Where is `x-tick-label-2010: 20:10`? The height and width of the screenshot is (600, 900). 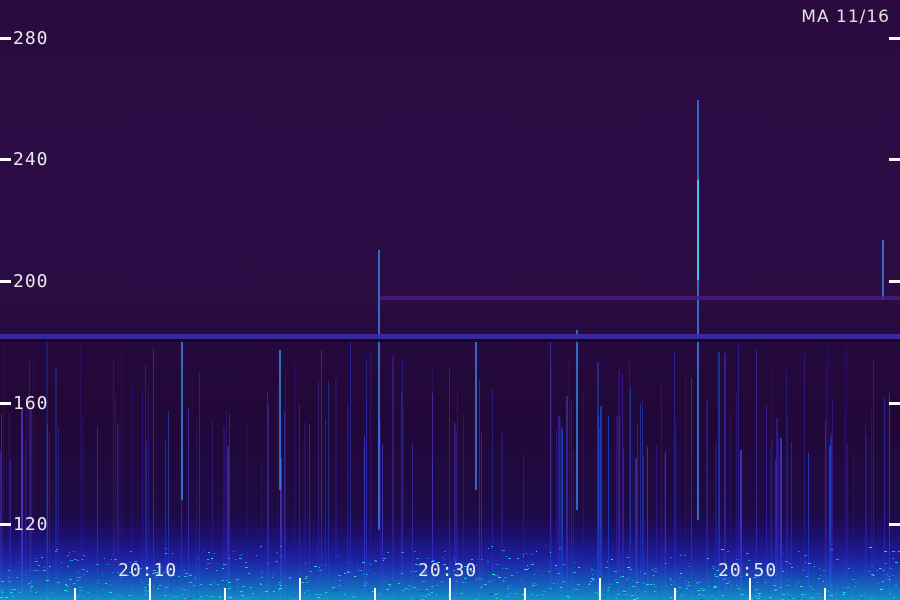 x-tick-label-2010: 20:10 is located at coordinates (148, 570).